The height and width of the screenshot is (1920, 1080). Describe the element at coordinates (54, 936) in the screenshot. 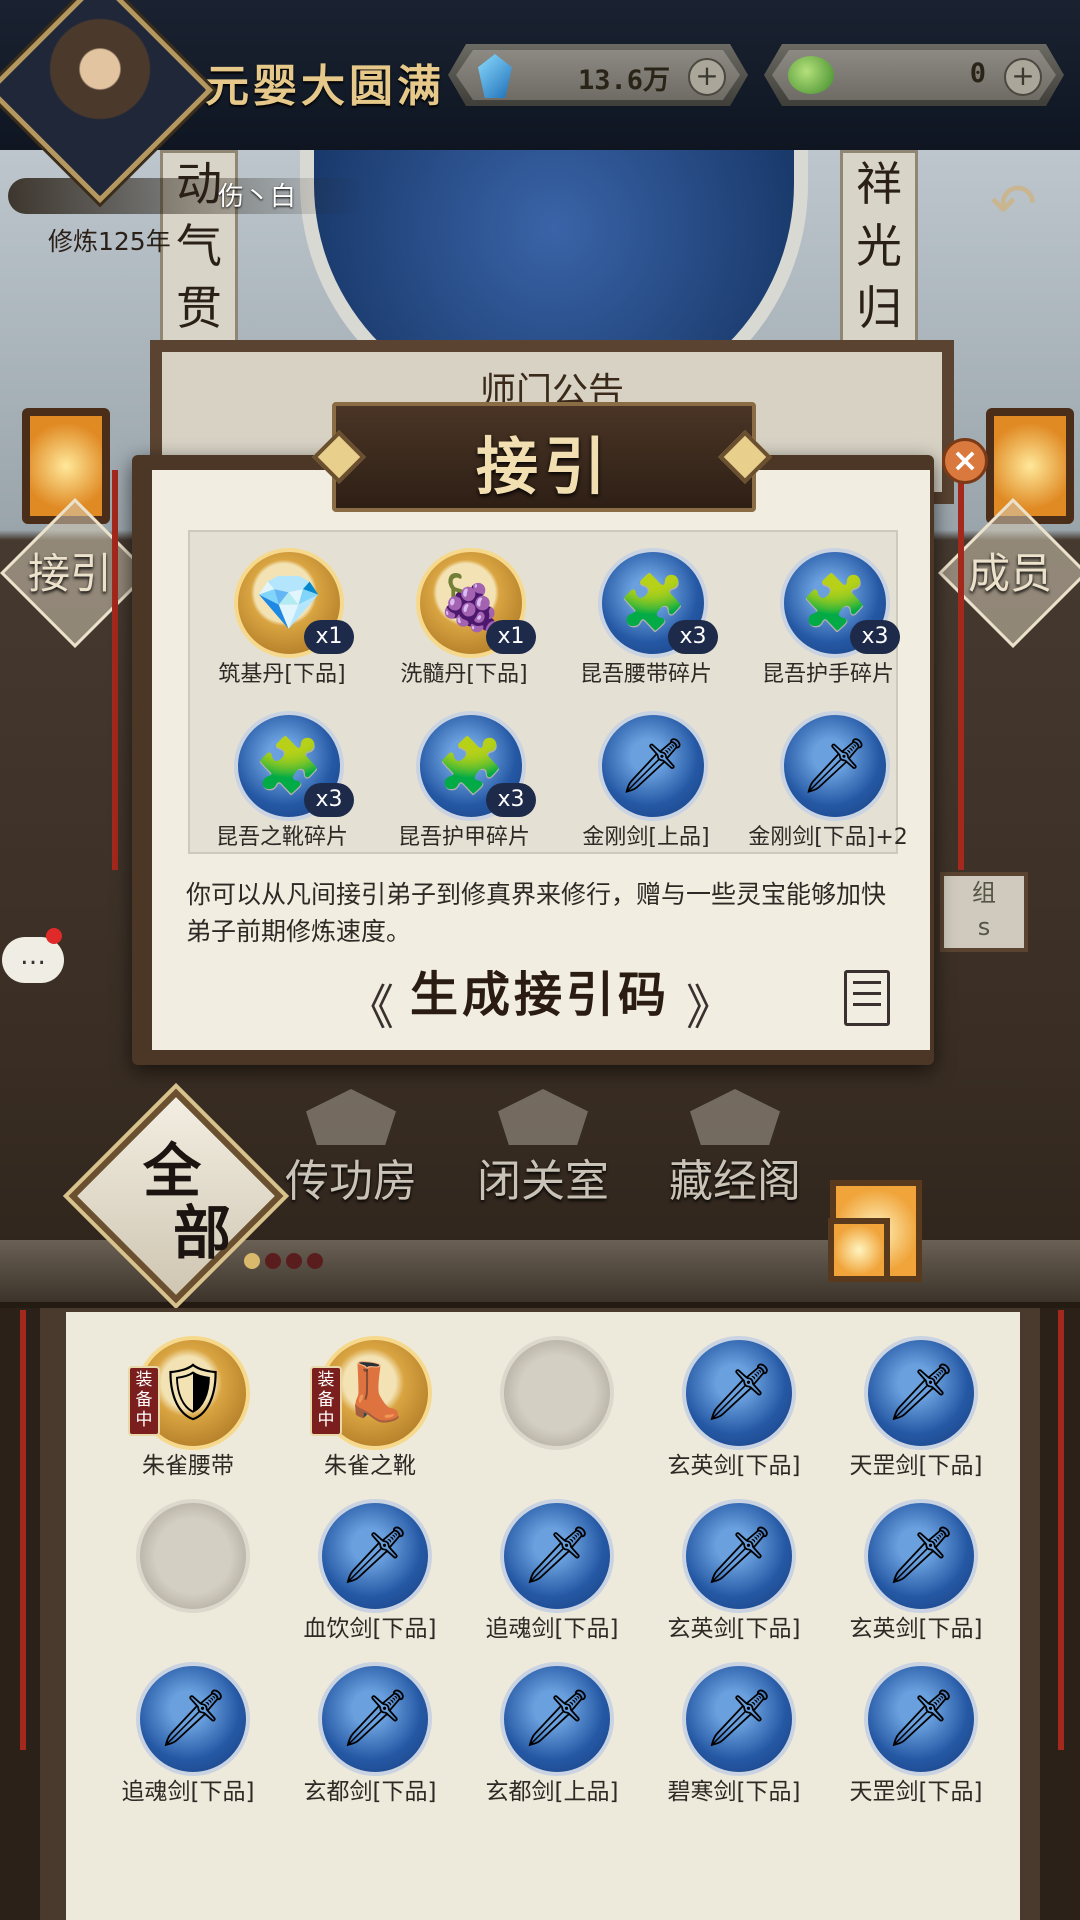

I see `chat-notification-dot` at that location.